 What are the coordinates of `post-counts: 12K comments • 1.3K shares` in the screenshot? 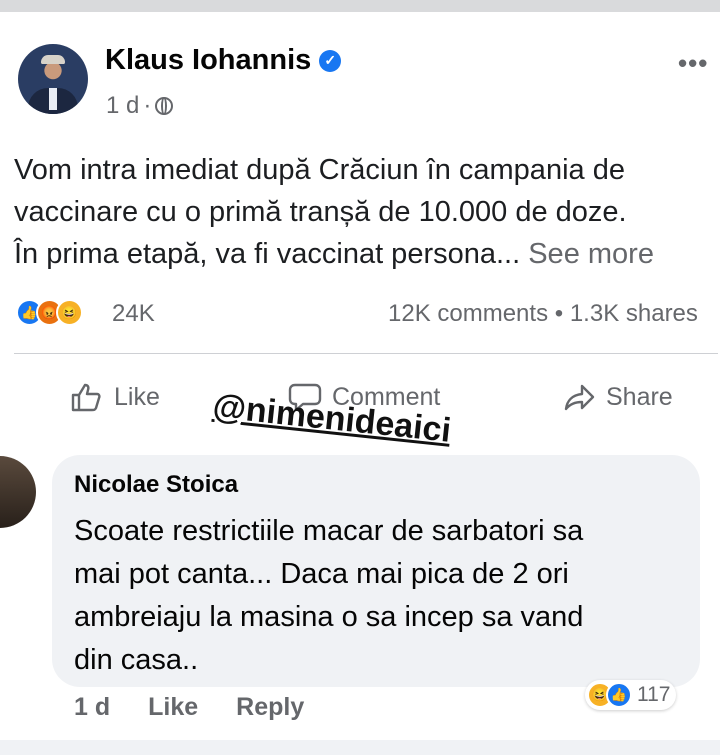 It's located at (543, 314).